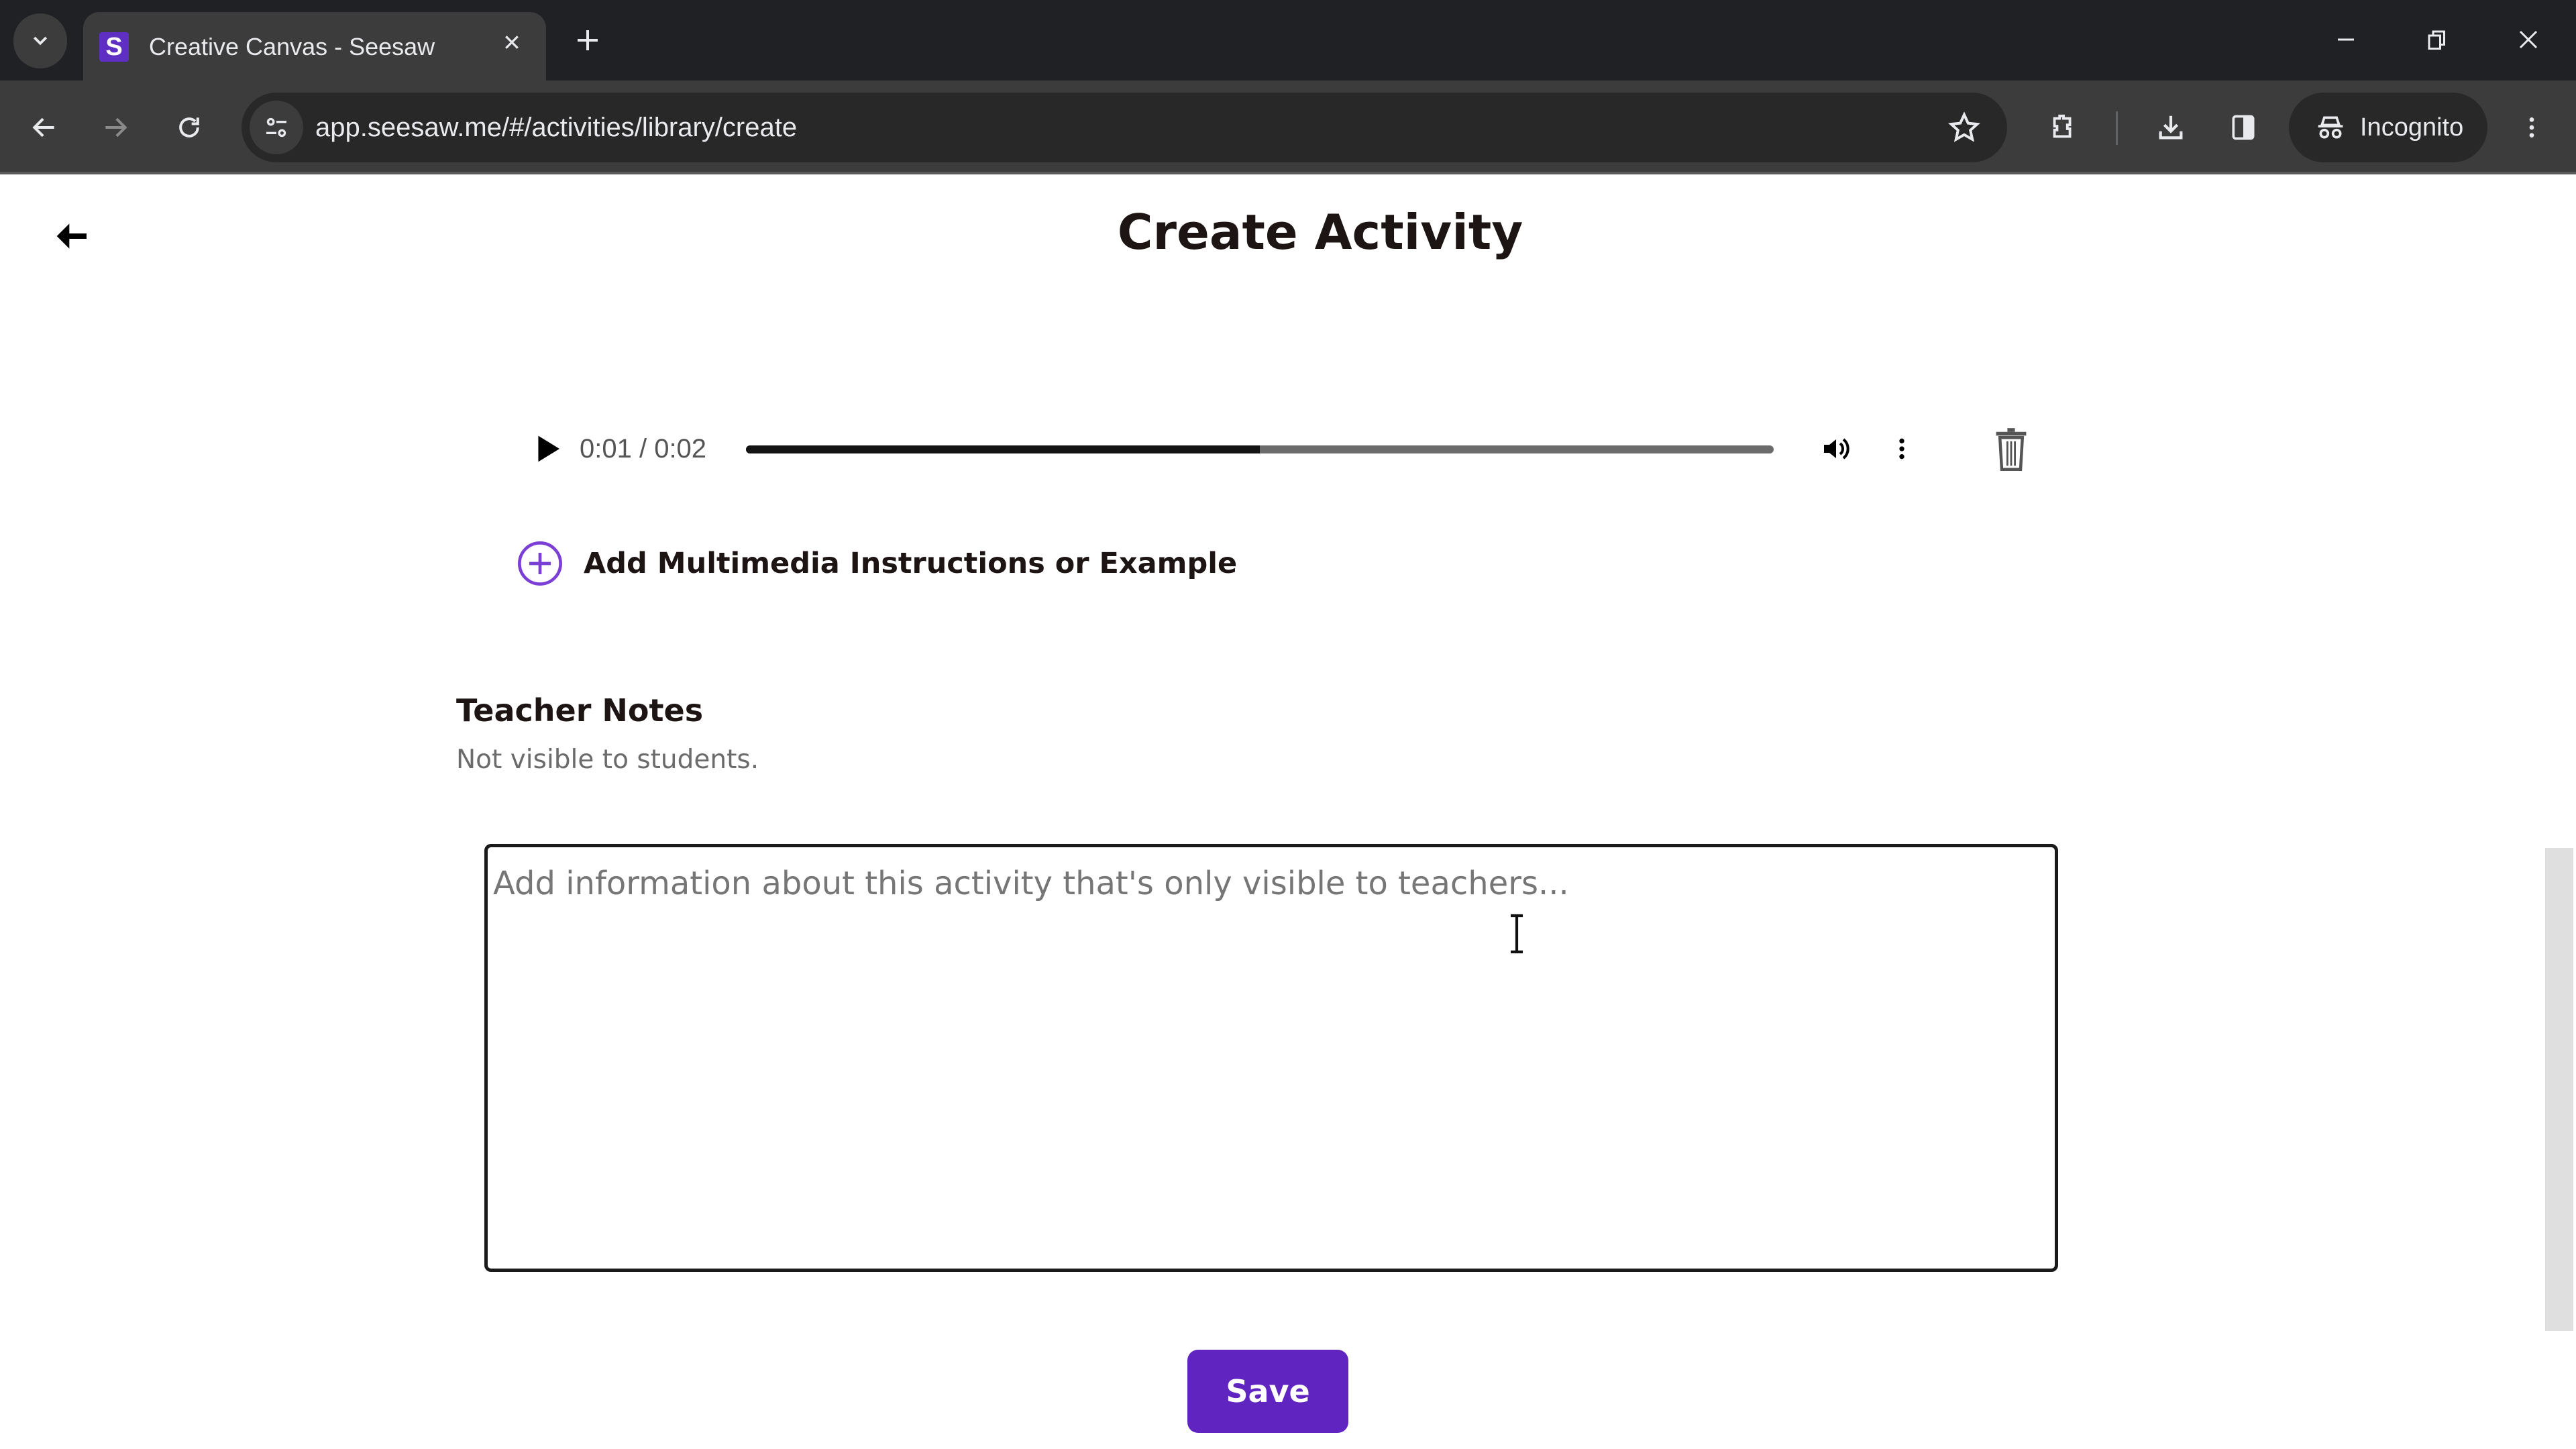 The width and height of the screenshot is (2576, 1449). I want to click on toolbar-divider, so click(2117, 128).